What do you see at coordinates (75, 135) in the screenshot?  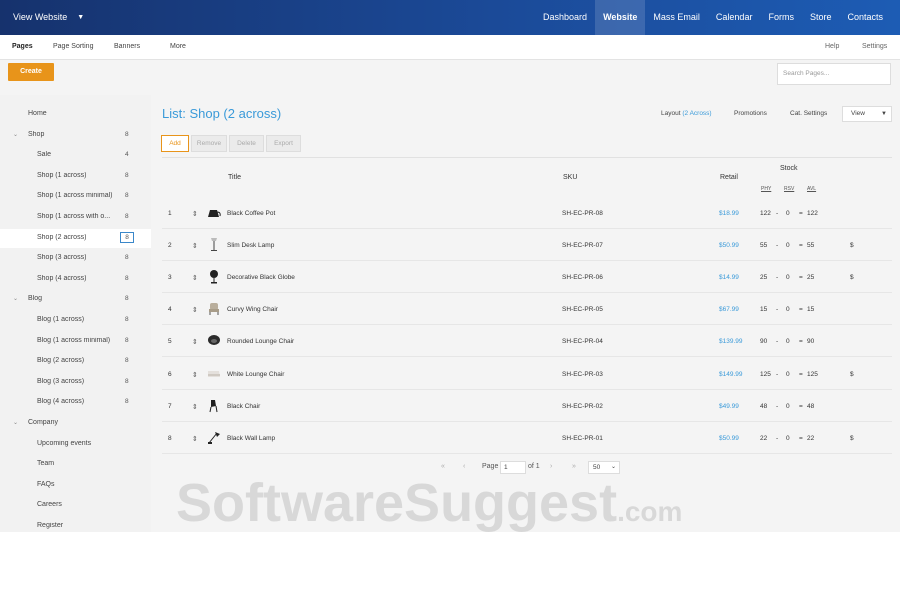 I see `sidebar-item: ⌄ Shop 8` at bounding box center [75, 135].